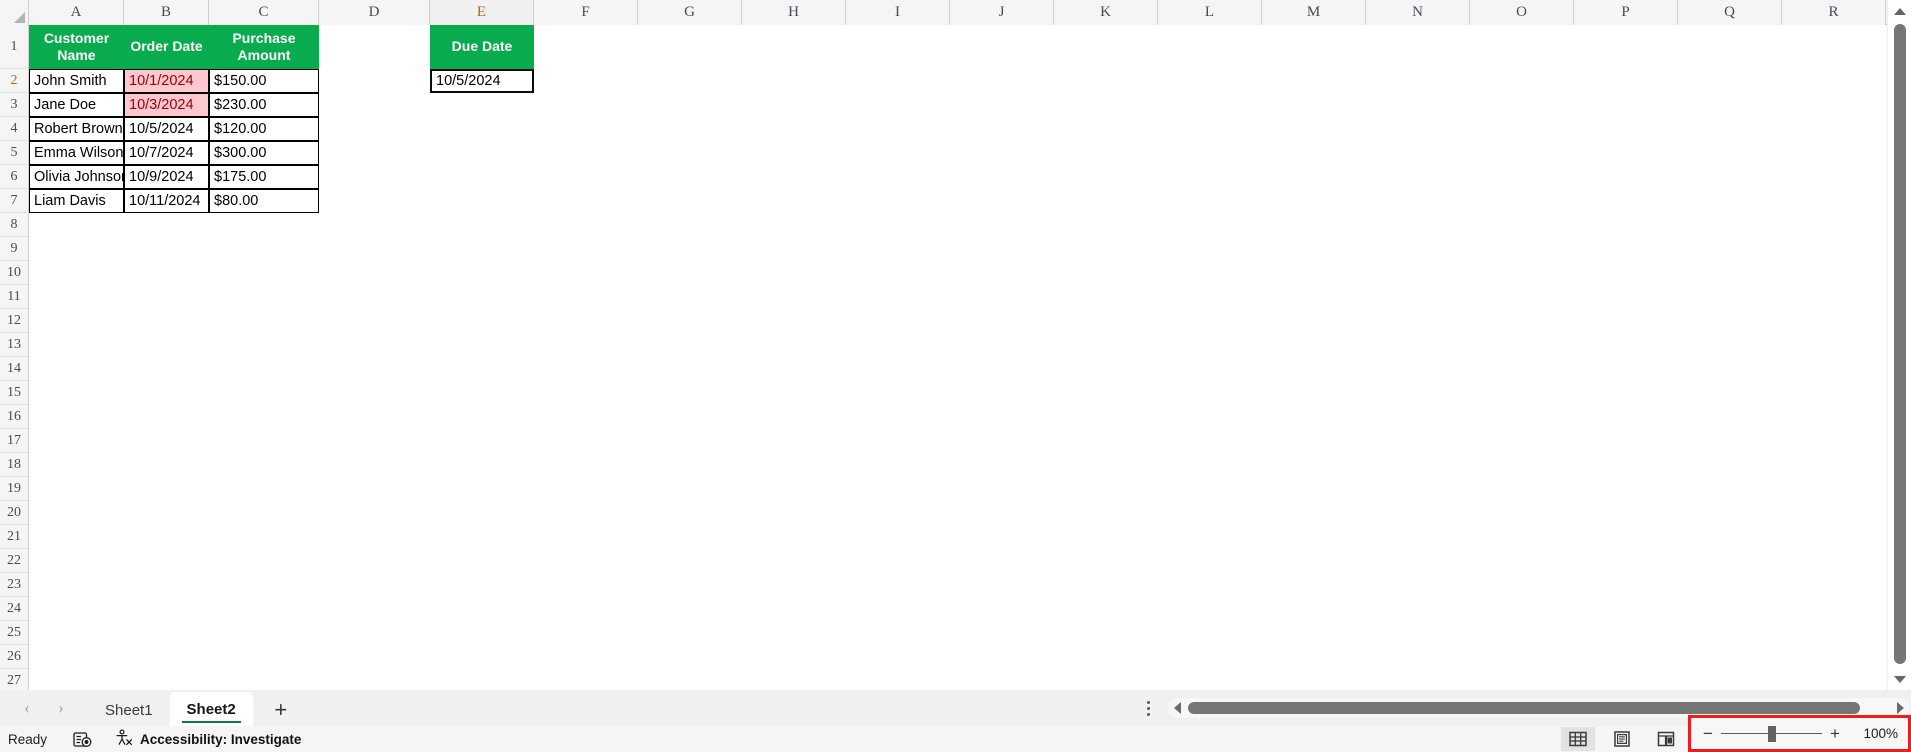 The image size is (1911, 752). I want to click on row-header-2: 2, so click(14, 81).